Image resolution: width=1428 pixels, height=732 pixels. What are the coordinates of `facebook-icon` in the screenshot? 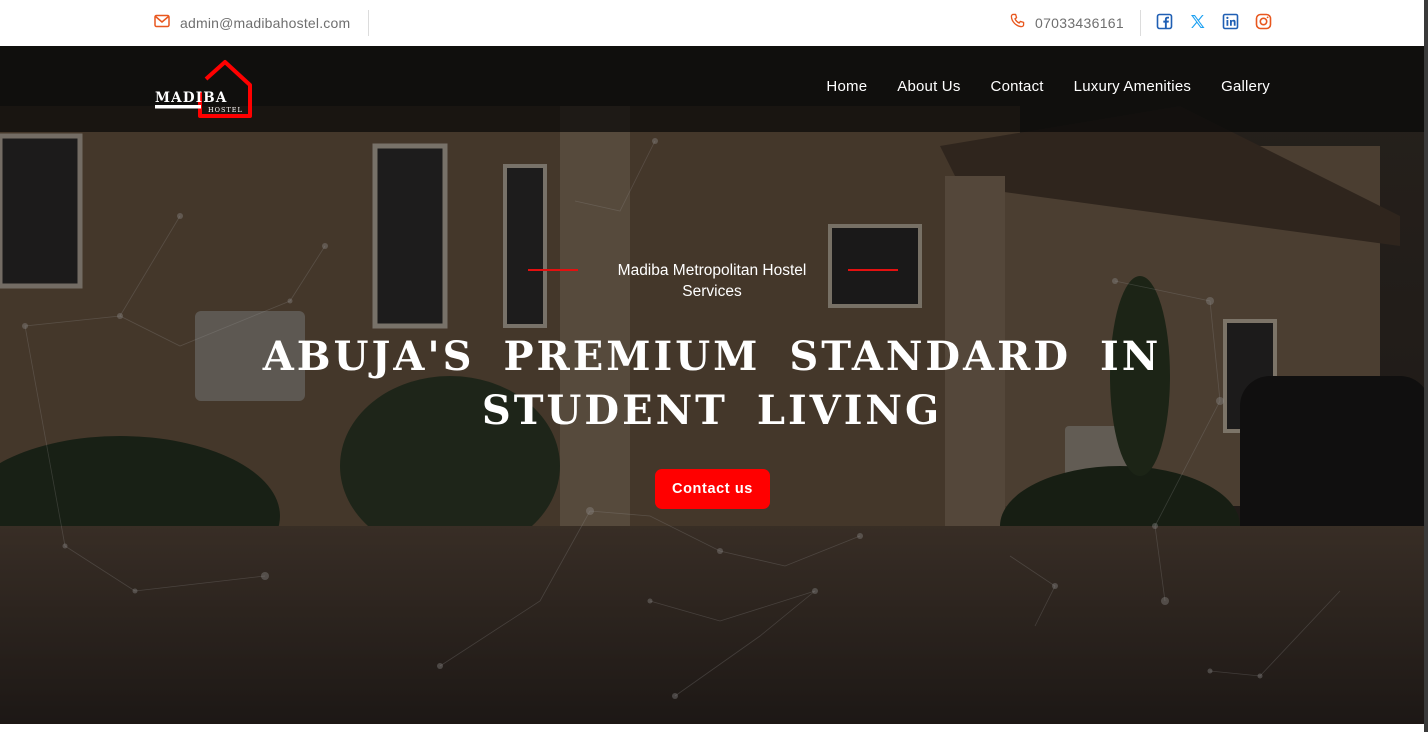 It's located at (1164, 21).